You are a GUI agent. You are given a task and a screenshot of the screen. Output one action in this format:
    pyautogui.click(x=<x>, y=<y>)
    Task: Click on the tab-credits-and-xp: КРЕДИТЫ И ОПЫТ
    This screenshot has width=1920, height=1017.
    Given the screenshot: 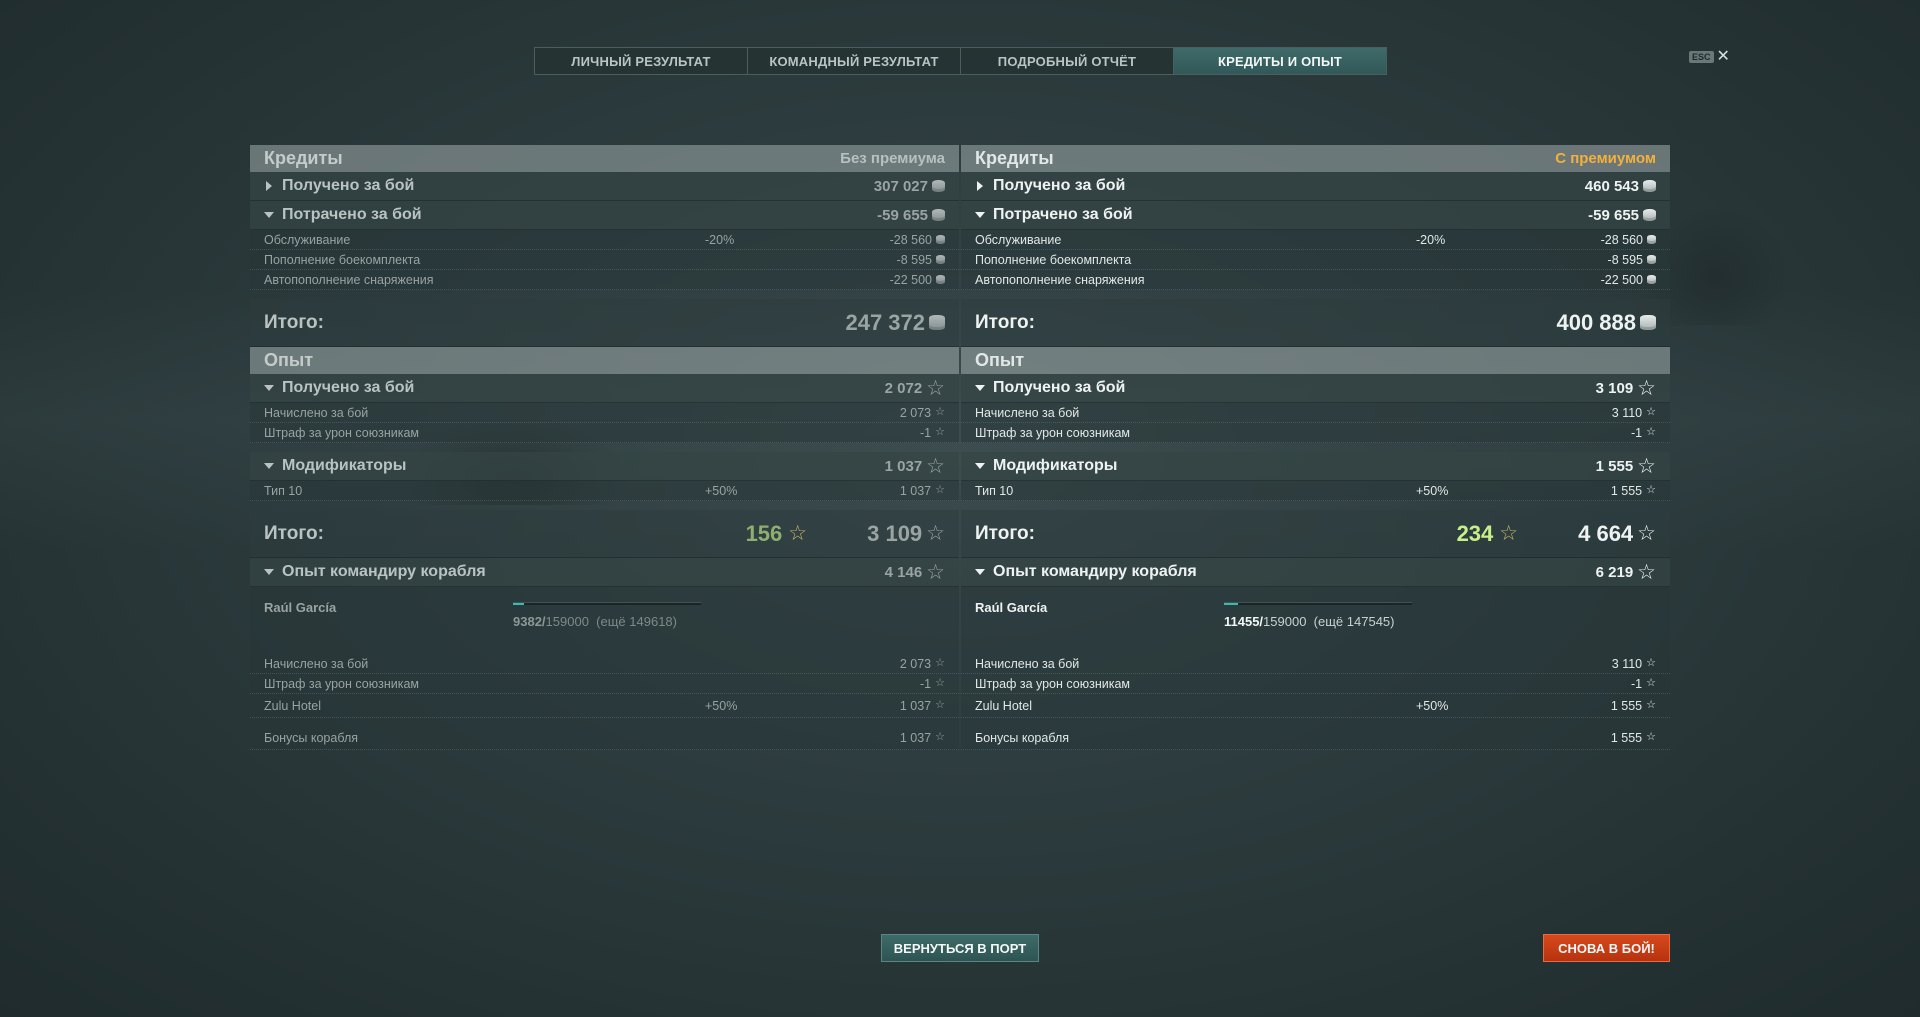 What is the action you would take?
    pyautogui.click(x=1280, y=61)
    